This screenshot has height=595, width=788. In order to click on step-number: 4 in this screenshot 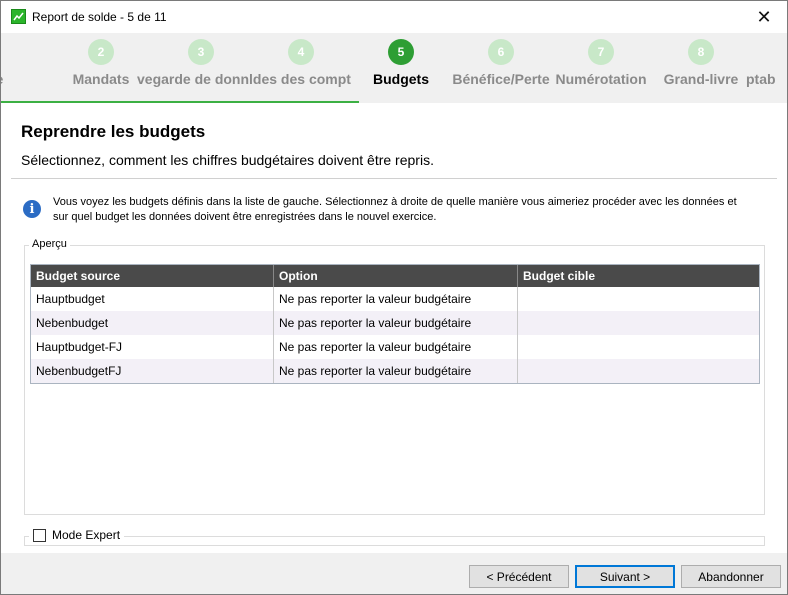, I will do `click(301, 52)`.